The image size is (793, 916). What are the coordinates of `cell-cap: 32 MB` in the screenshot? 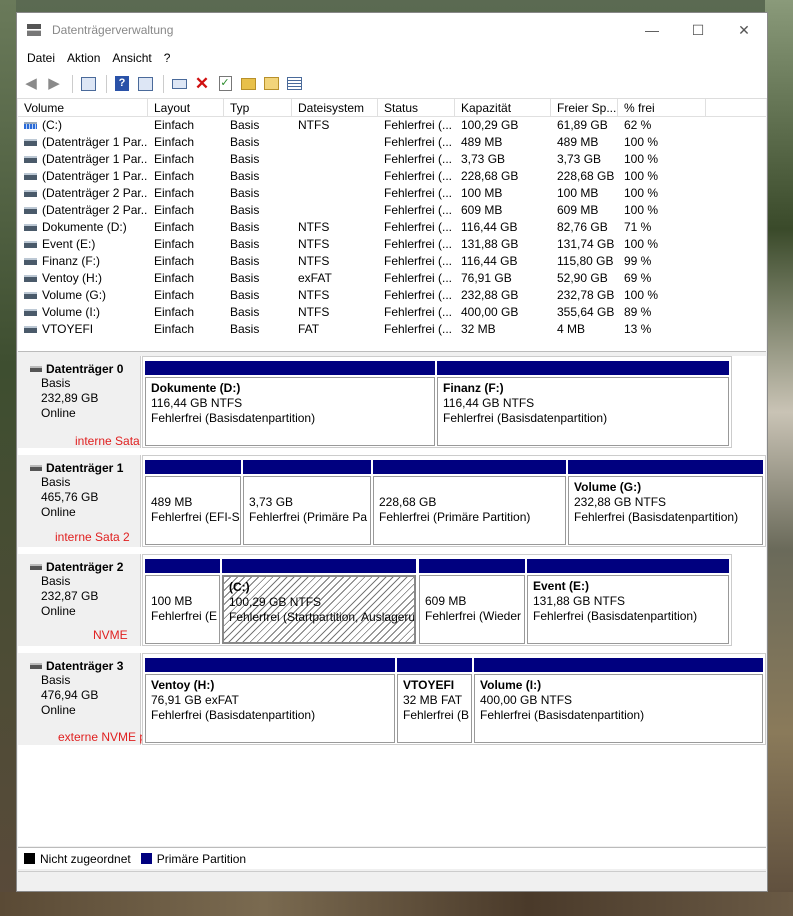 It's located at (478, 329).